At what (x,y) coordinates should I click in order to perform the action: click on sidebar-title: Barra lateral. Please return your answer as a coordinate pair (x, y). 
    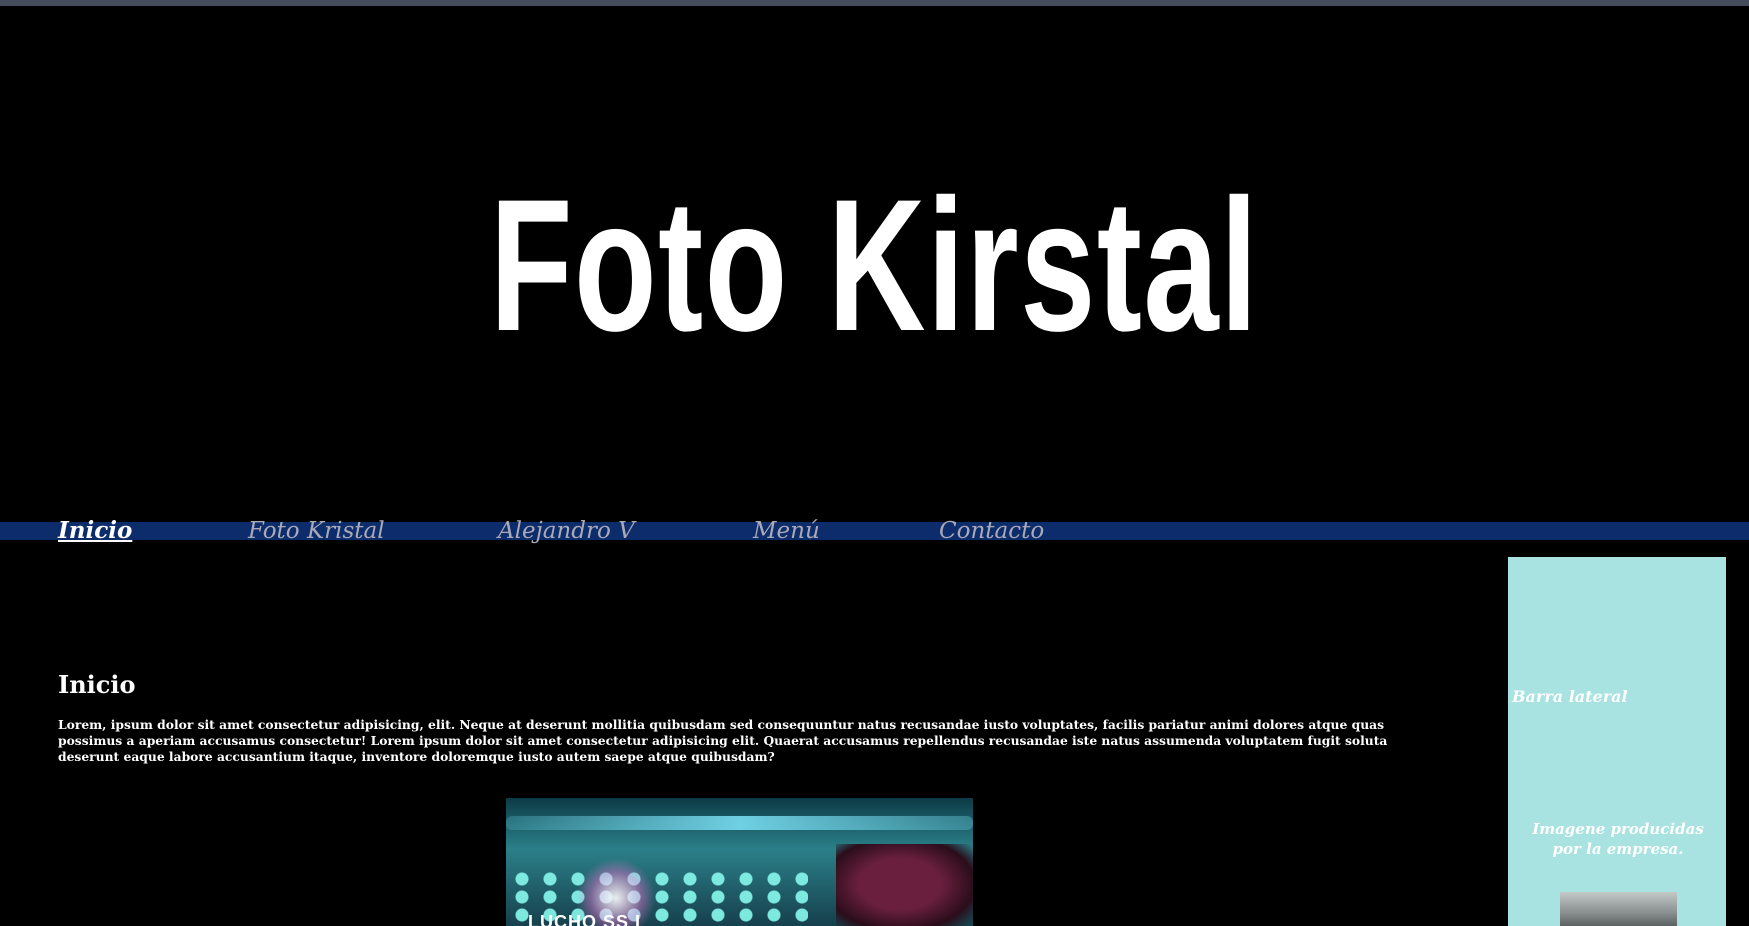
    Looking at the image, I should click on (1570, 696).